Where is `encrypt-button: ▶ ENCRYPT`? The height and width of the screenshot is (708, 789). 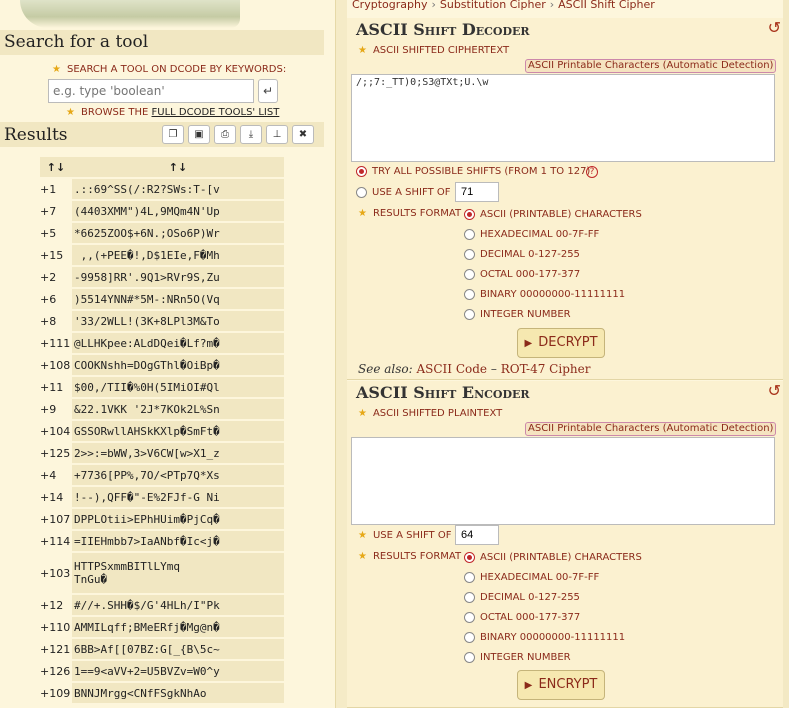 encrypt-button: ▶ ENCRYPT is located at coordinates (561, 685).